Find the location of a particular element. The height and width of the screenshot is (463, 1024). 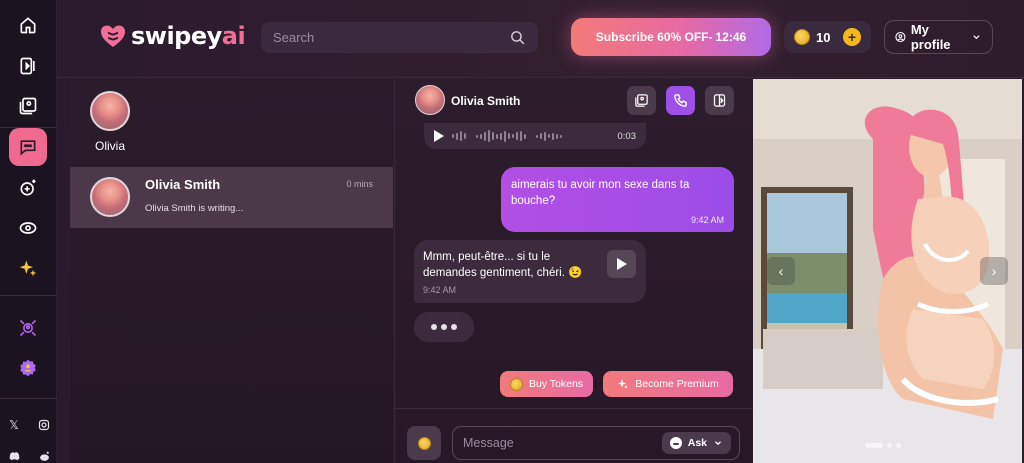

voice-message: 0:03 is located at coordinates (535, 136).